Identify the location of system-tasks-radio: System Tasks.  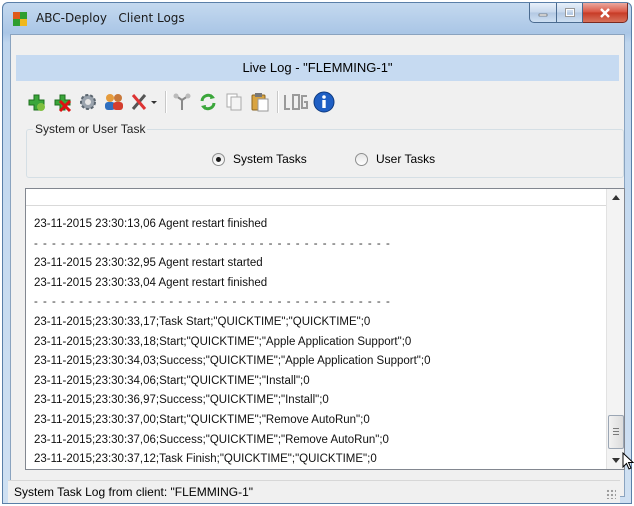
(259, 159).